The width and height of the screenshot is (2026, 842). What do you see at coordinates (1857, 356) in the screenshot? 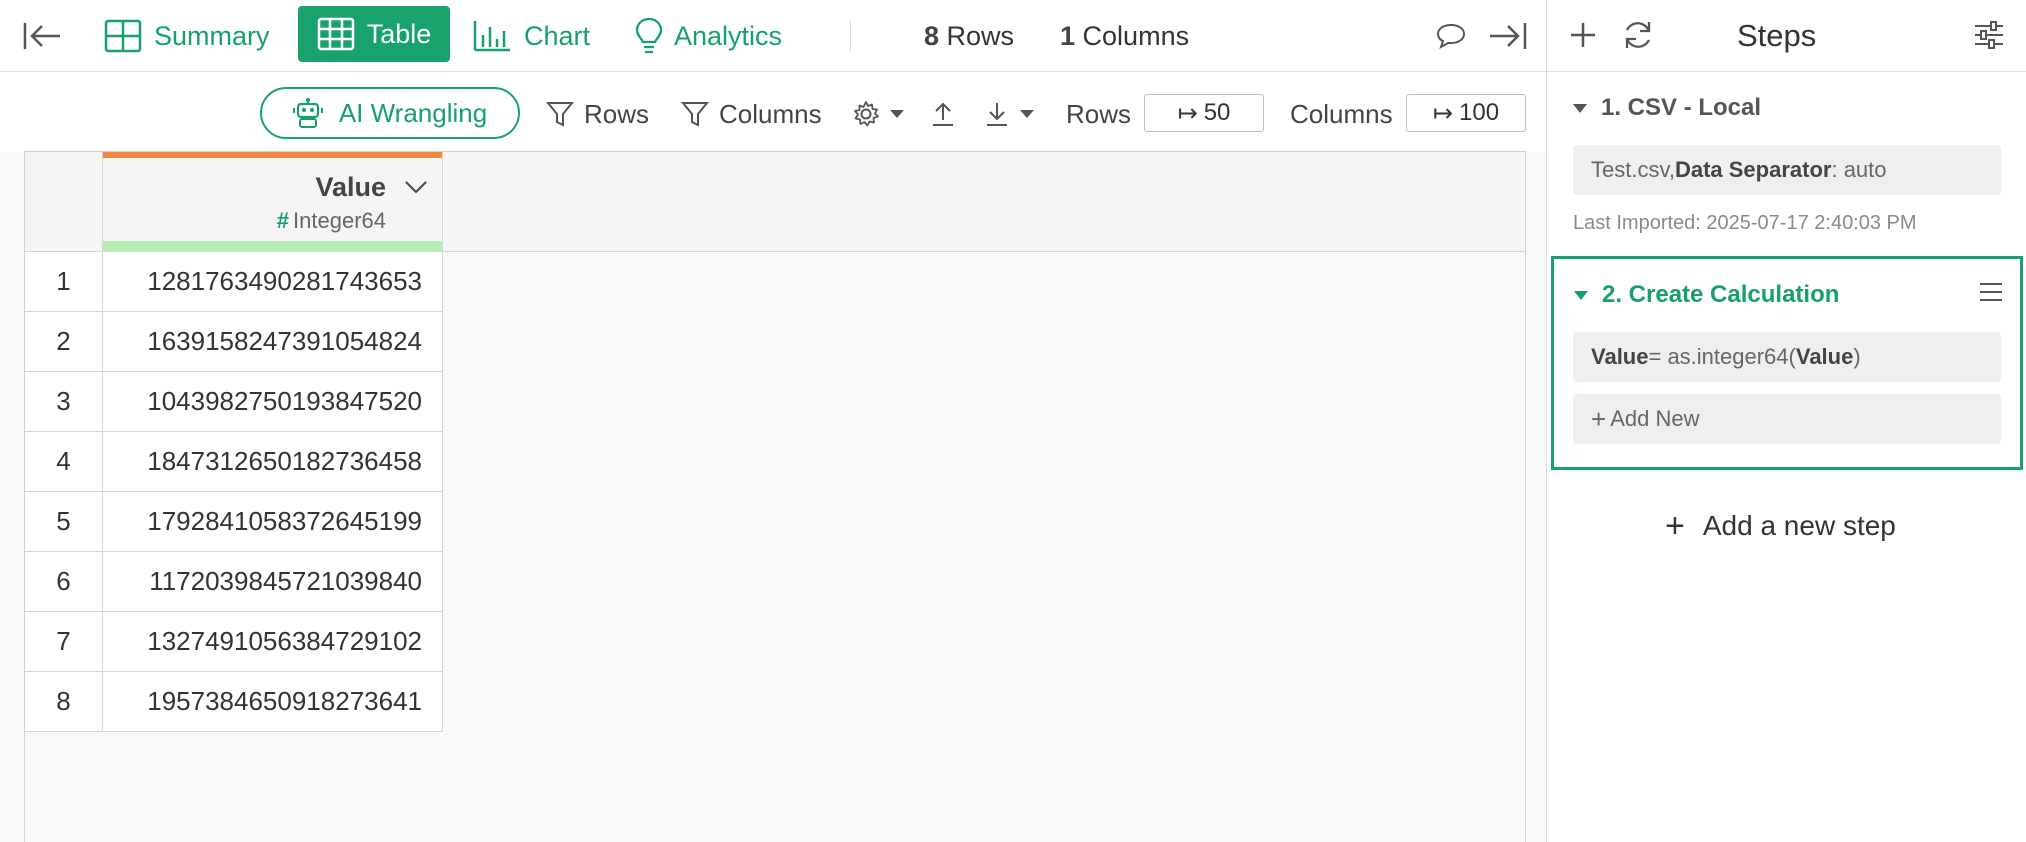
I see `expr-close: )` at bounding box center [1857, 356].